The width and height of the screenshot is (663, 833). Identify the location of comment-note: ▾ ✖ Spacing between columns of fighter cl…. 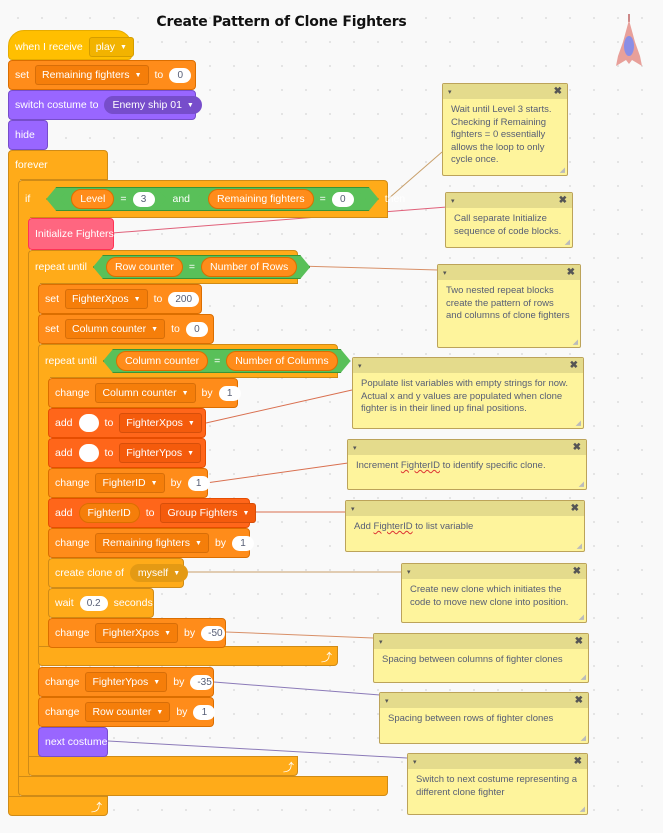
(481, 658).